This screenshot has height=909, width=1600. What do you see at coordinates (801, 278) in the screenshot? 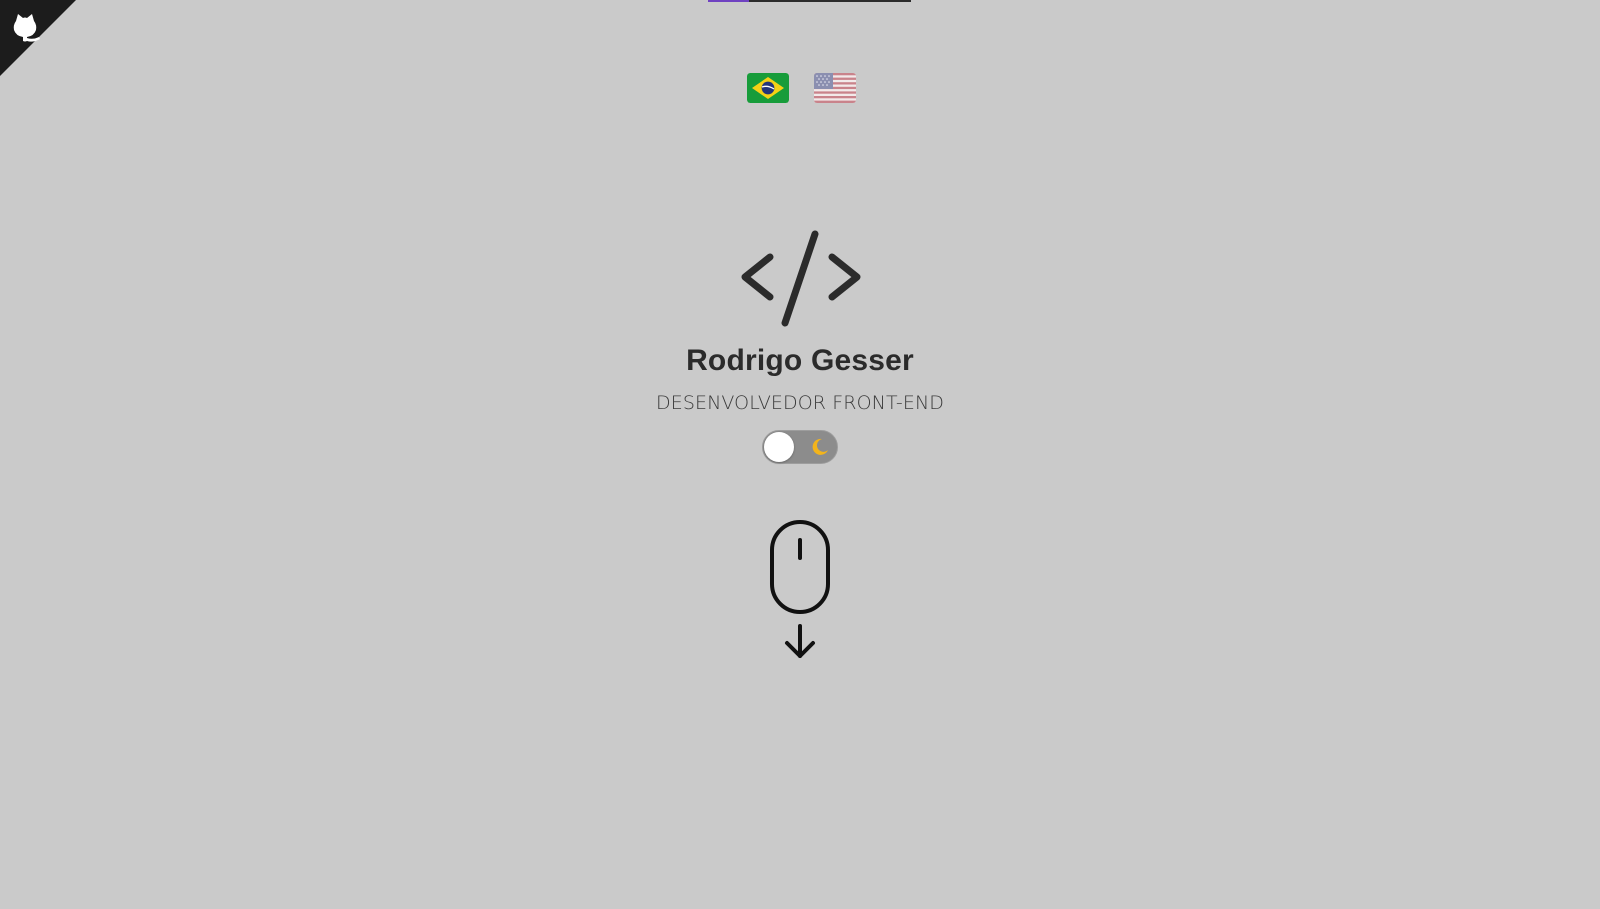
I see `code-brackets-icon` at bounding box center [801, 278].